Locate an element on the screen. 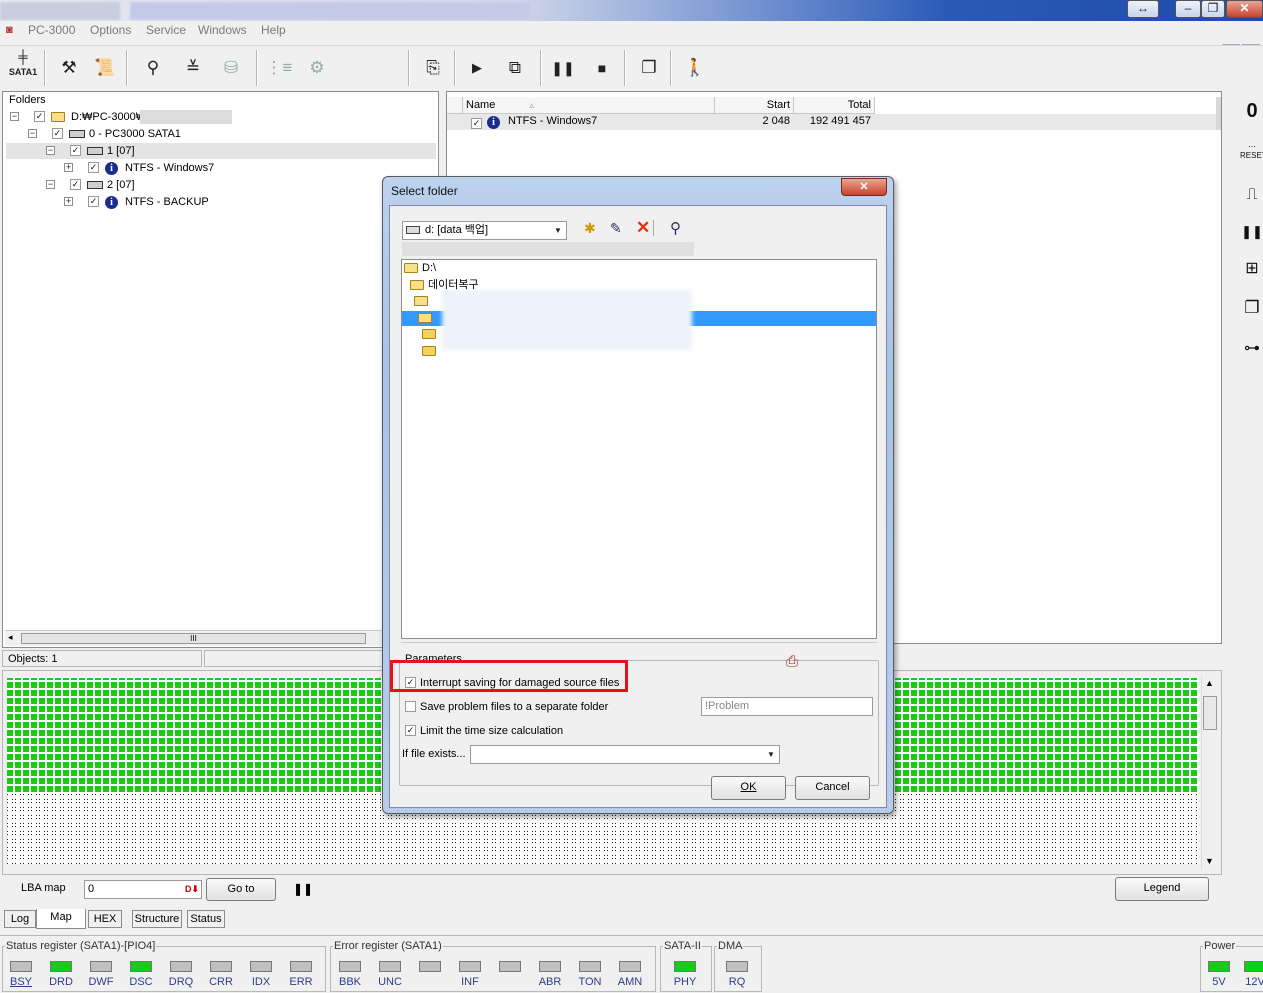  scroll-icon: 📜 is located at coordinates (105, 68).